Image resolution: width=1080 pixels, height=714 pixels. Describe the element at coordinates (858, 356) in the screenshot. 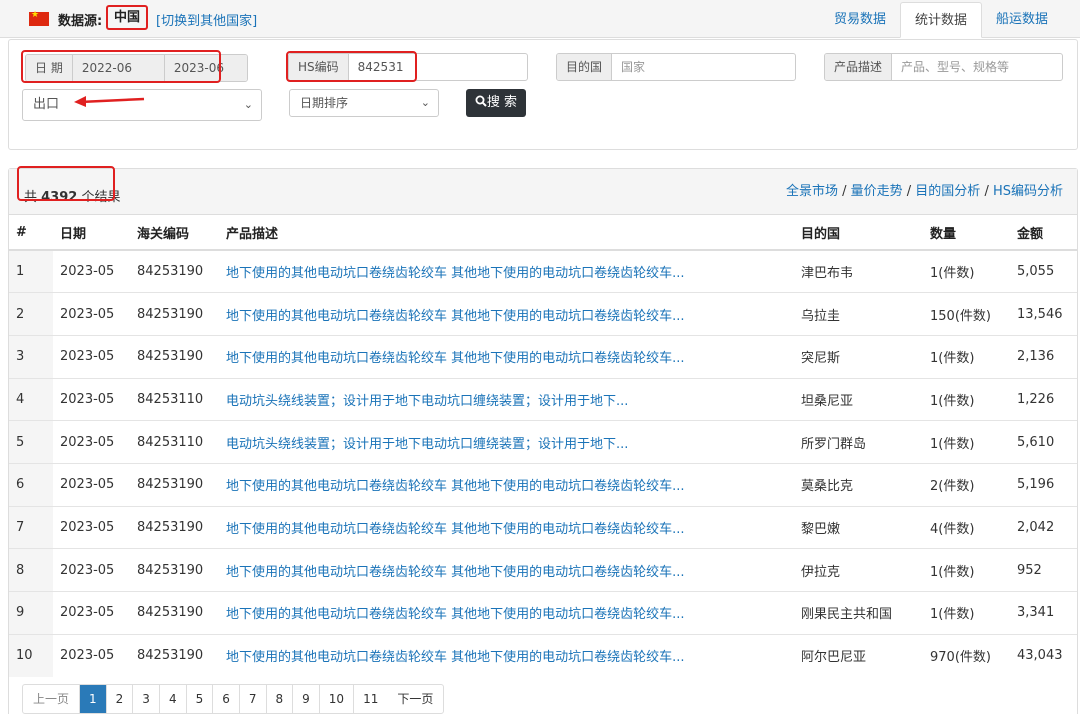

I see `row-destination: 突尼斯` at that location.